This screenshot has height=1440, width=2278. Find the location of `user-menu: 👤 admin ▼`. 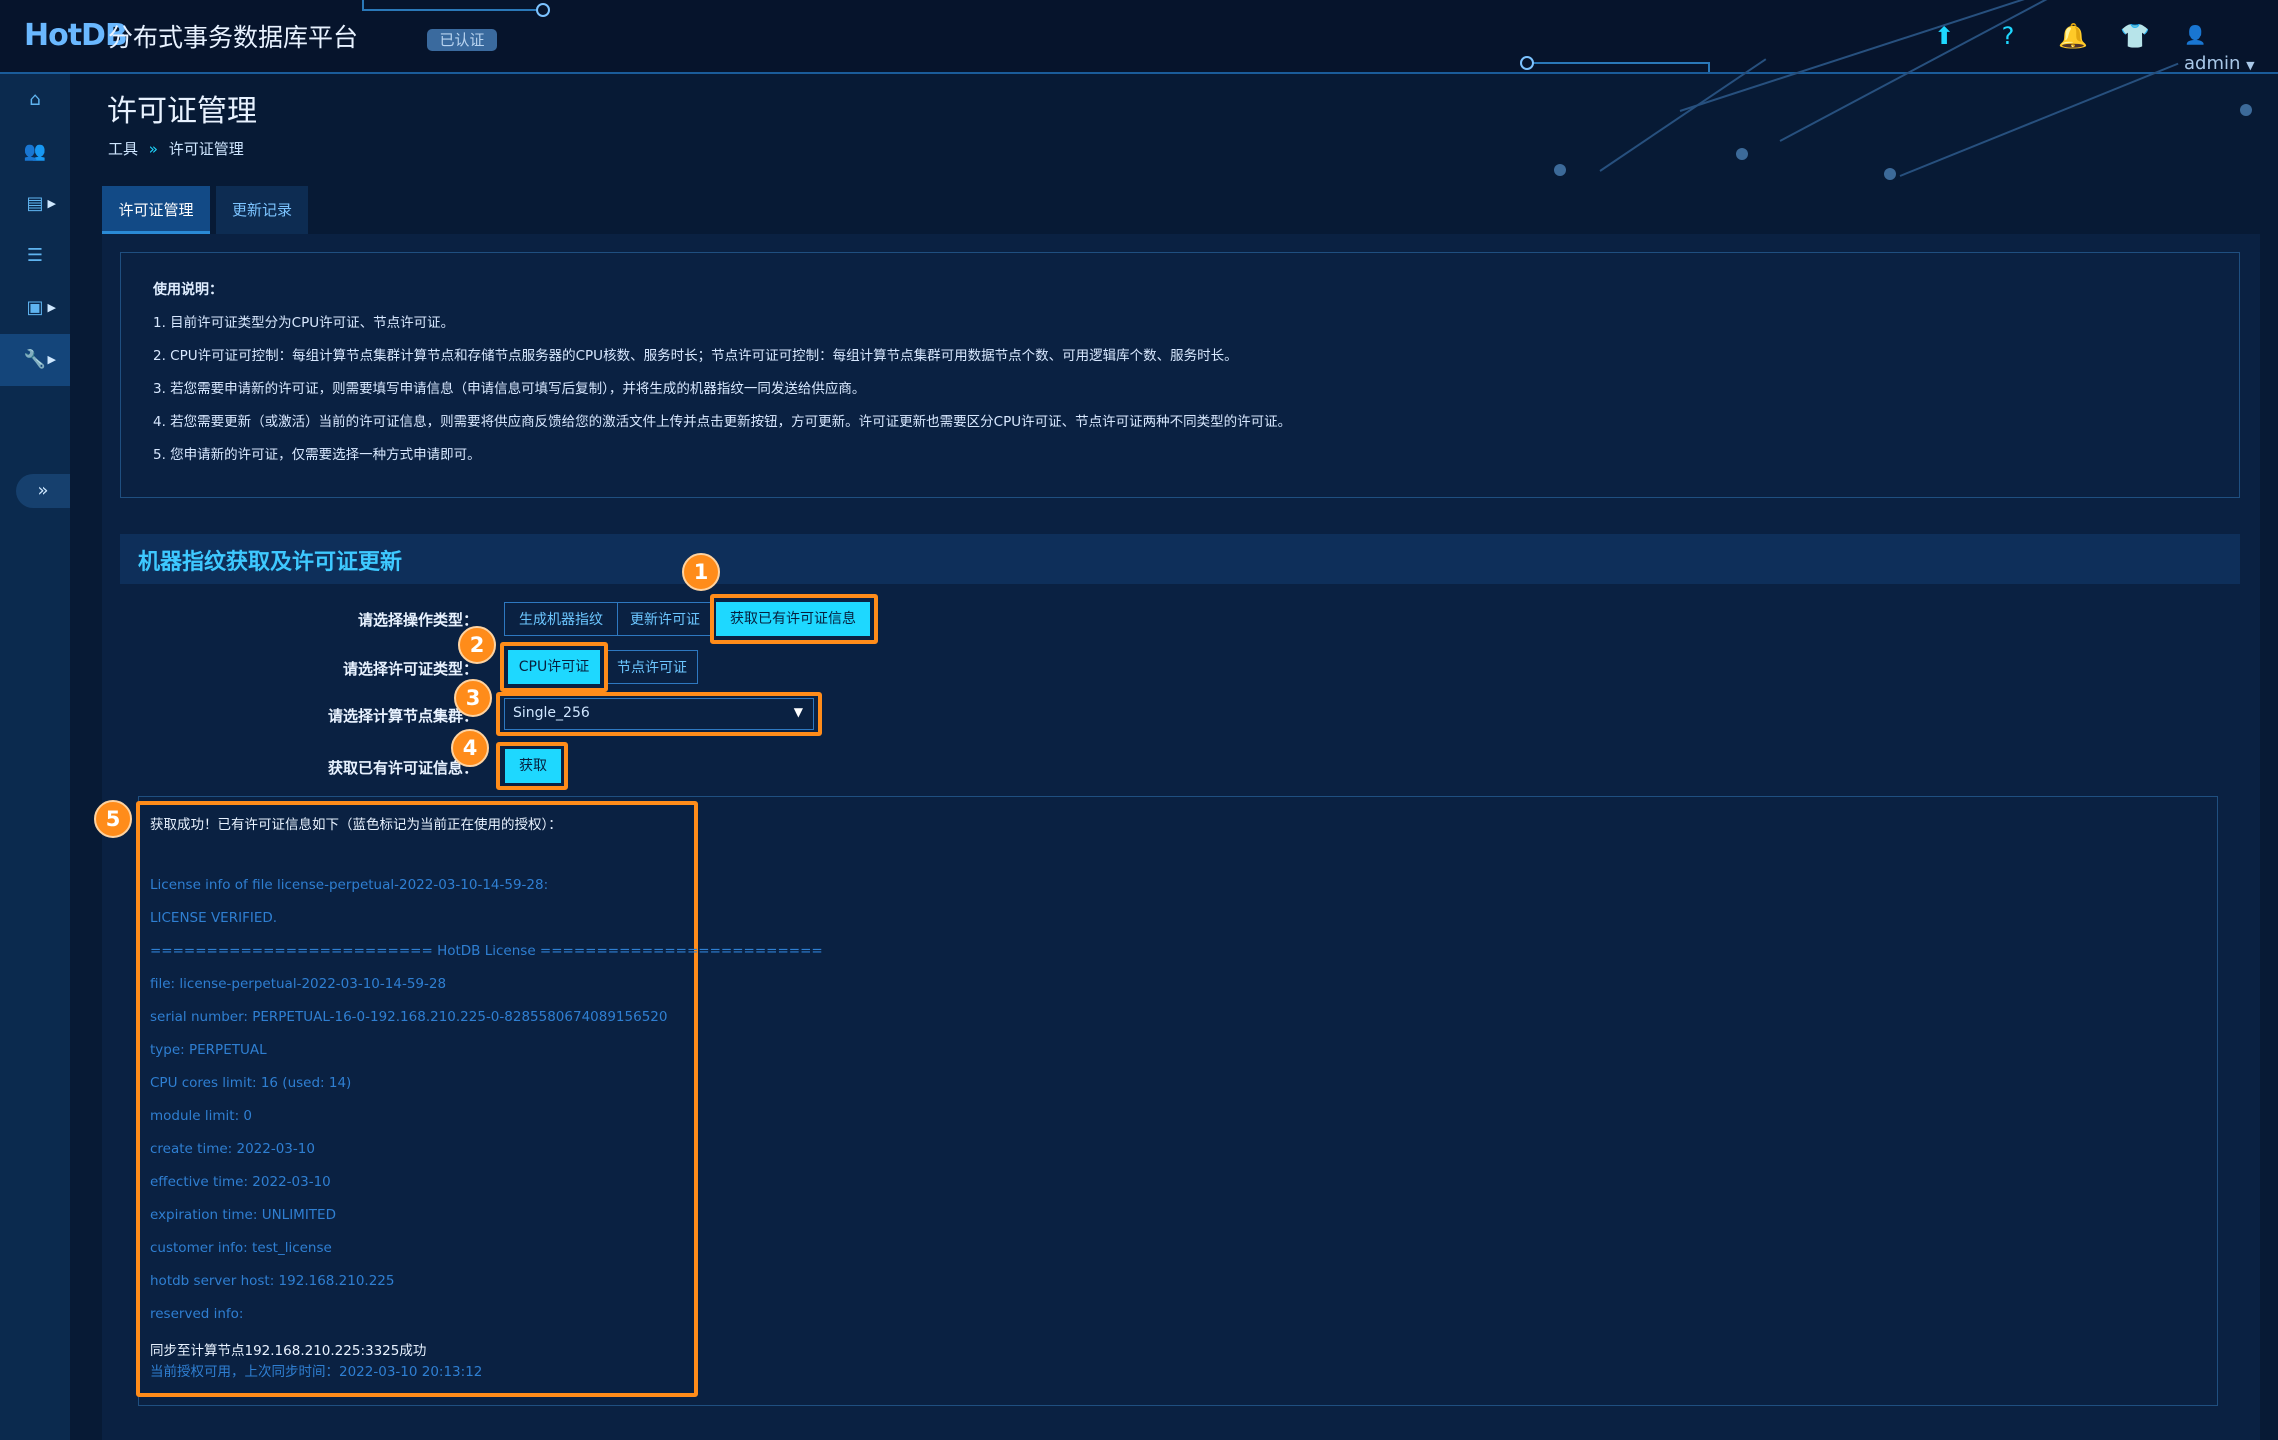

user-menu: 👤 admin ▼ is located at coordinates (2226, 48).